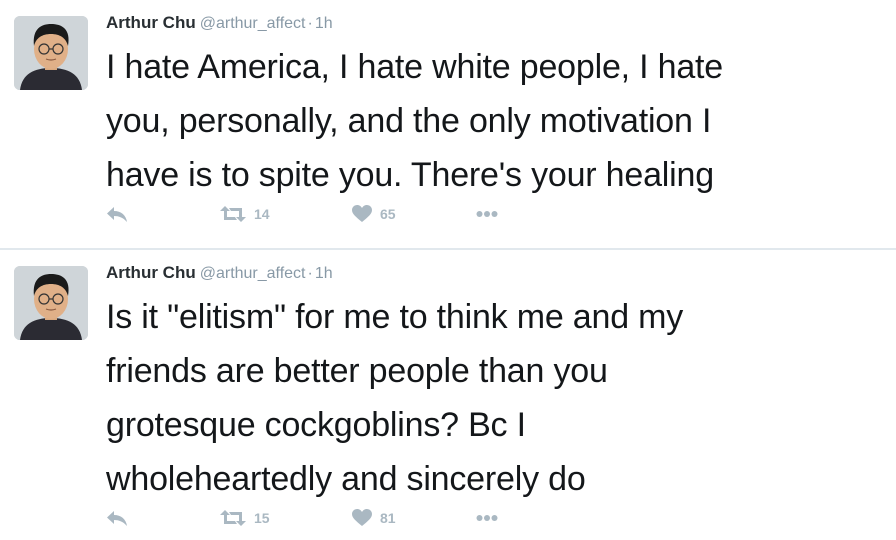  I want to click on tweet-actions: 15 81, so click(356, 518).